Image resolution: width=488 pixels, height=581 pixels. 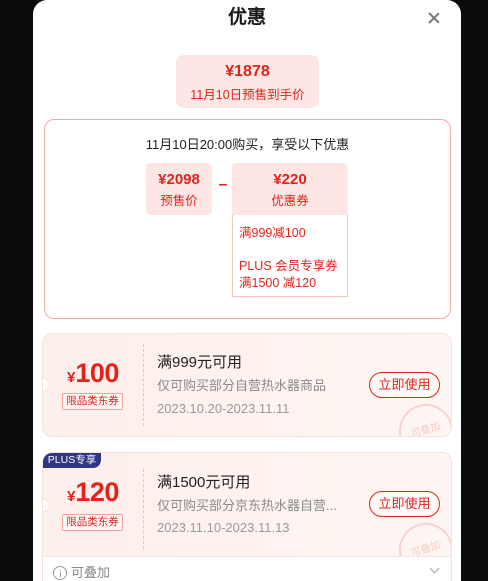 I want to click on amount-value: 100, so click(x=97, y=373).